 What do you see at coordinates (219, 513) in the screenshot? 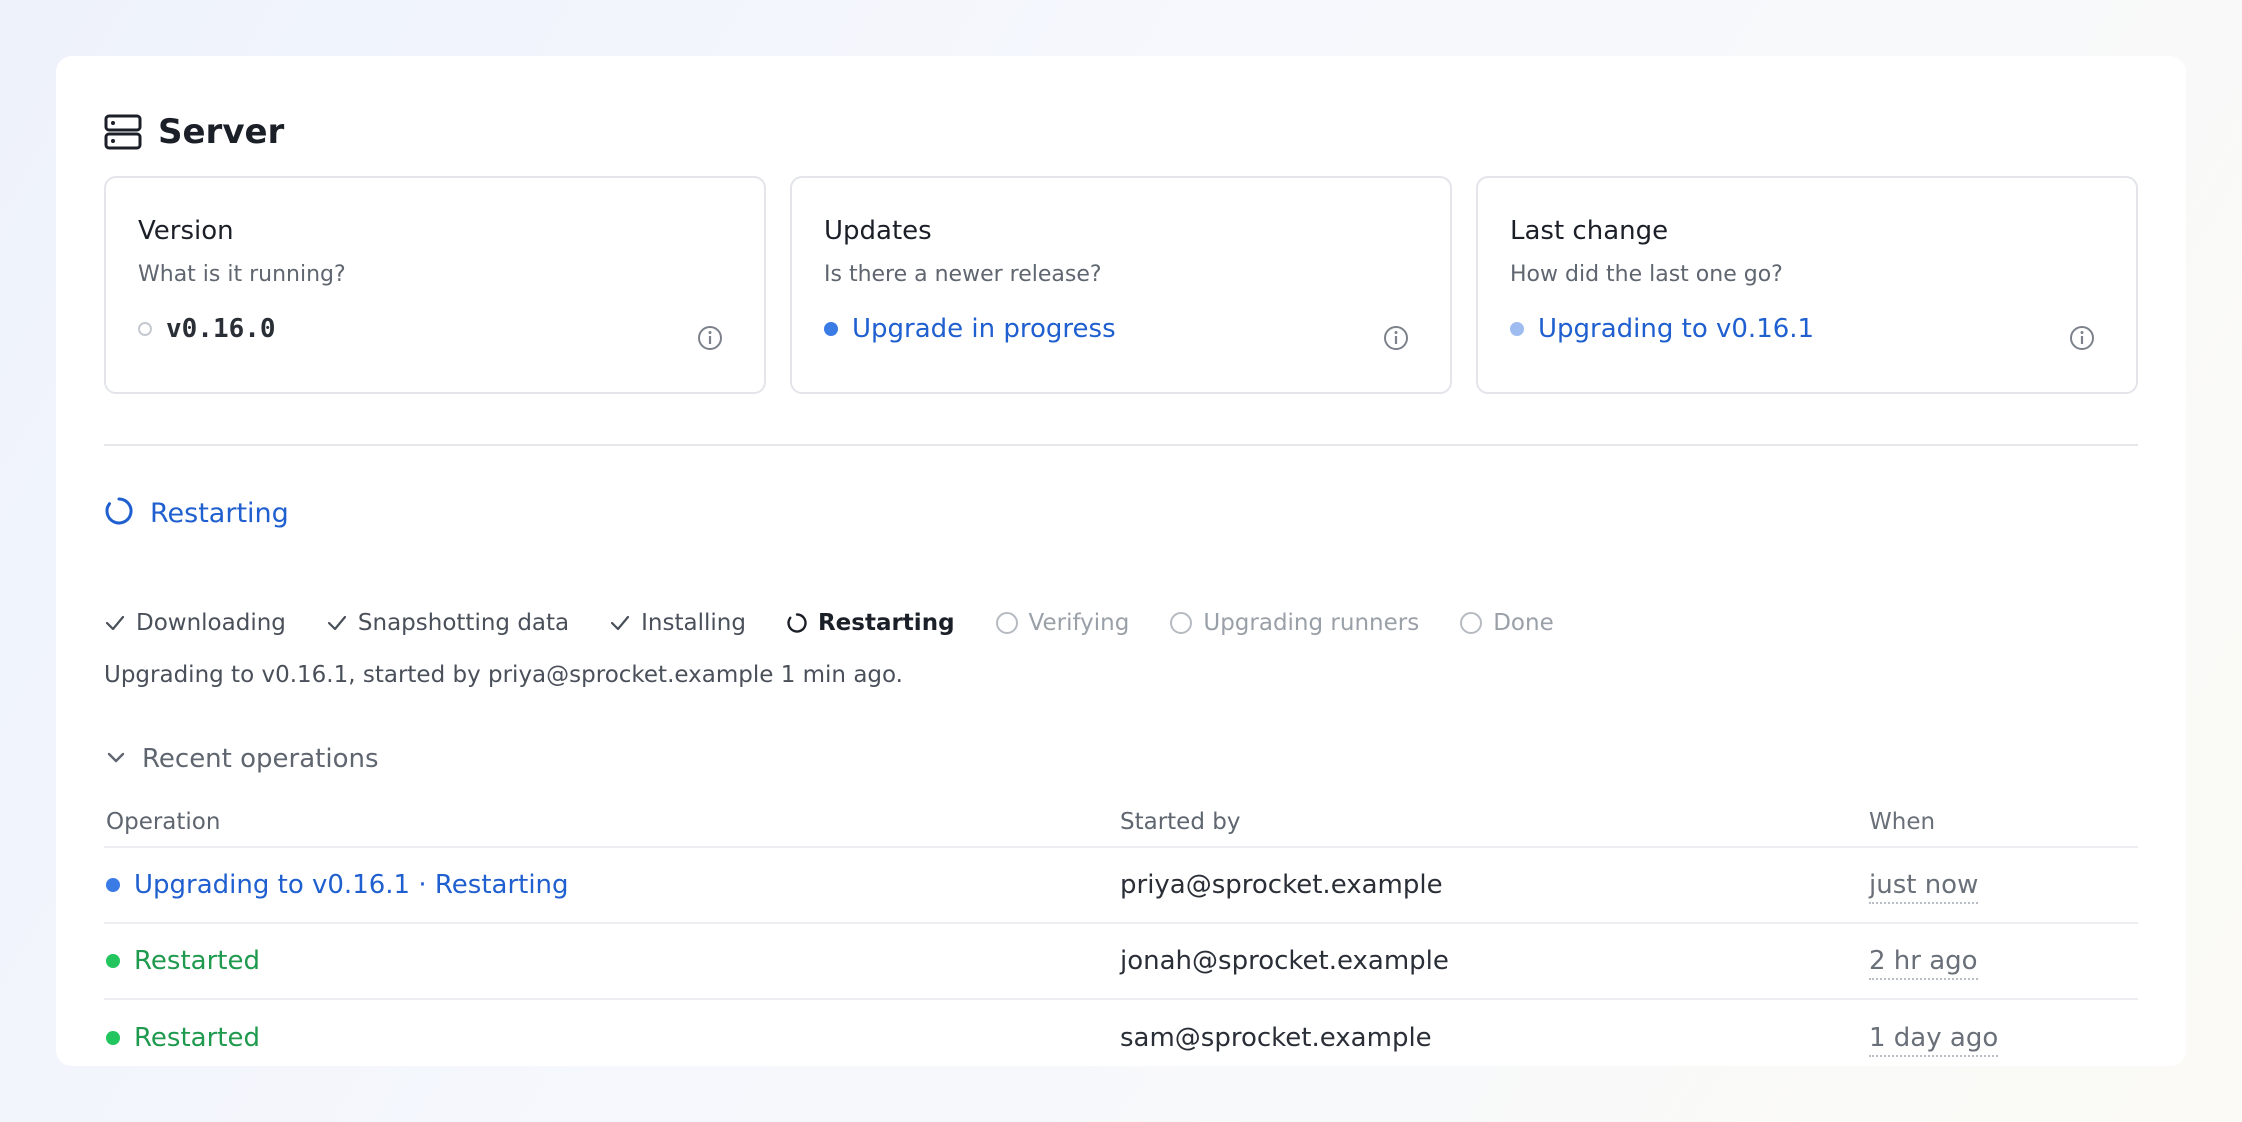
I see `status-label: Restarting` at bounding box center [219, 513].